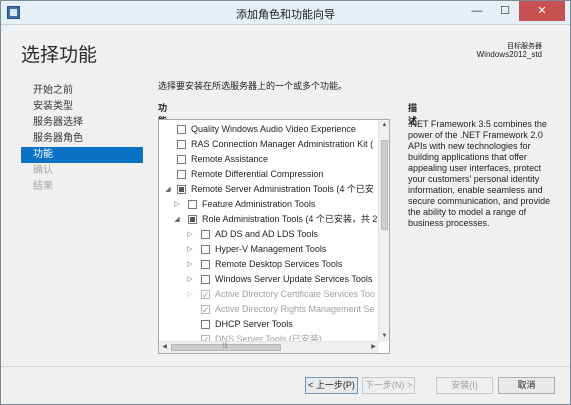 The image size is (571, 405). I want to click on maximize-button: ☐, so click(505, 11).